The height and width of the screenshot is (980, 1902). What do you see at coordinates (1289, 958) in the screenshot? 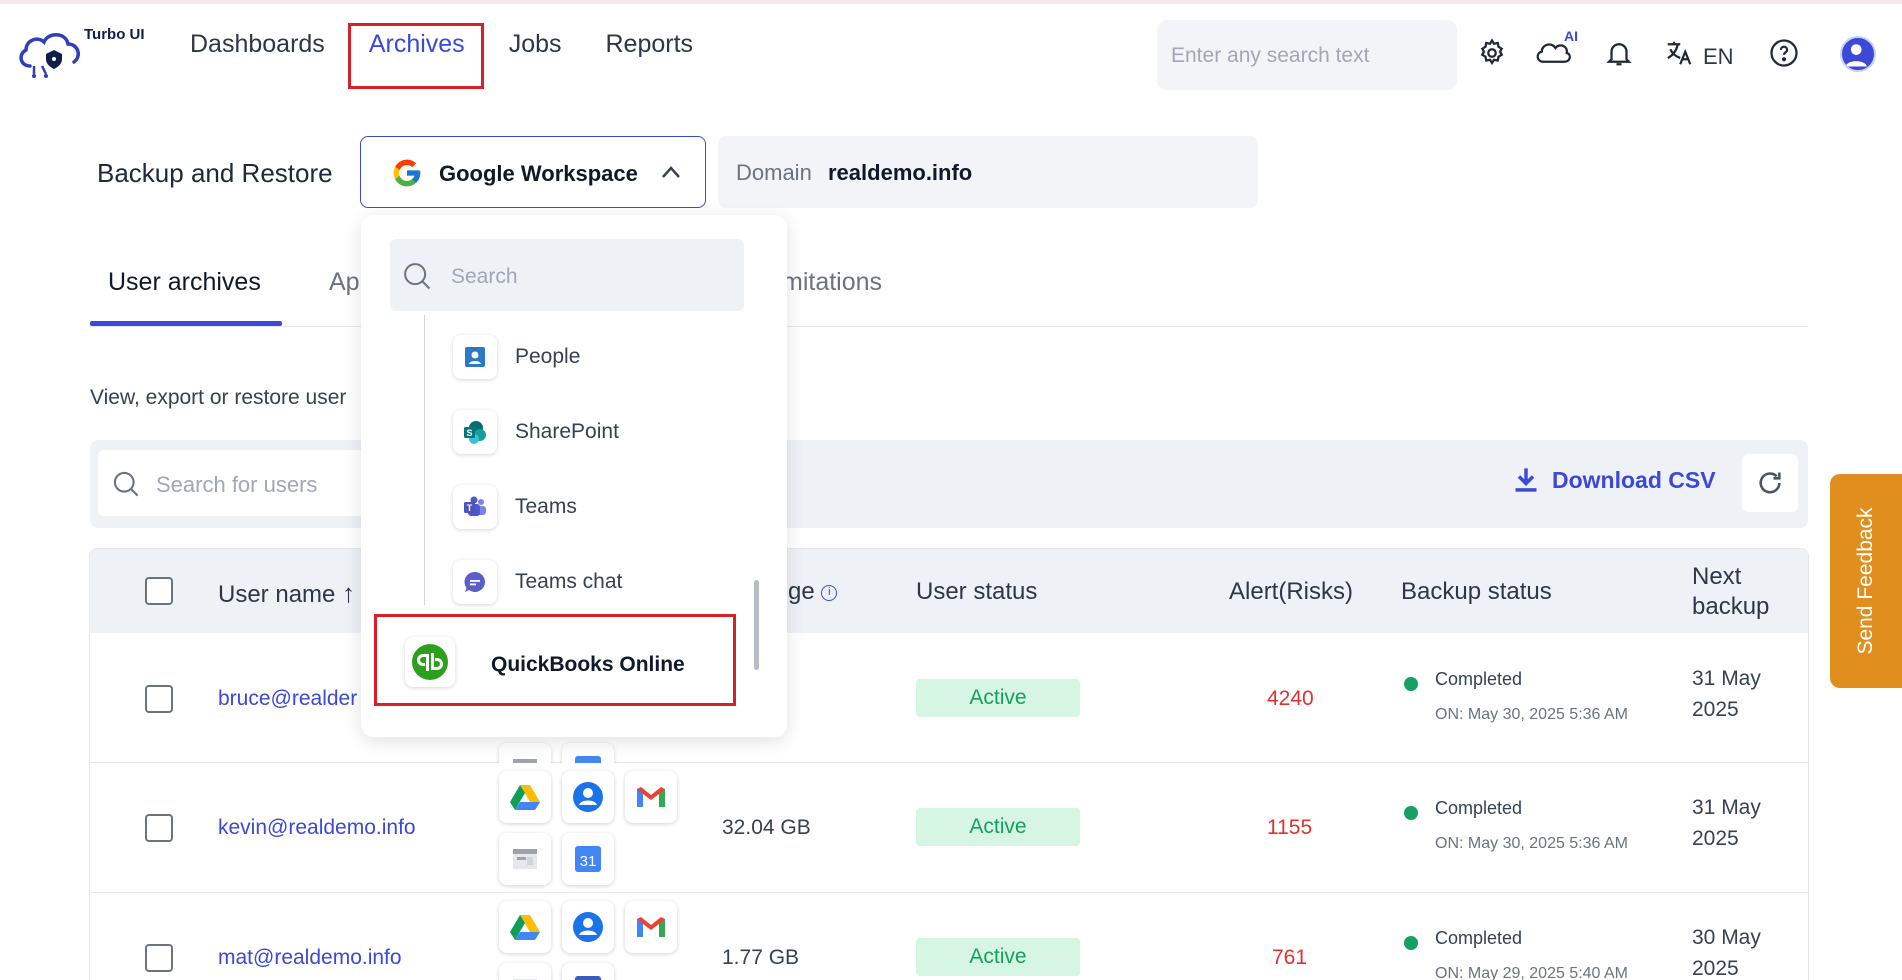
I see `alert-count: 761` at bounding box center [1289, 958].